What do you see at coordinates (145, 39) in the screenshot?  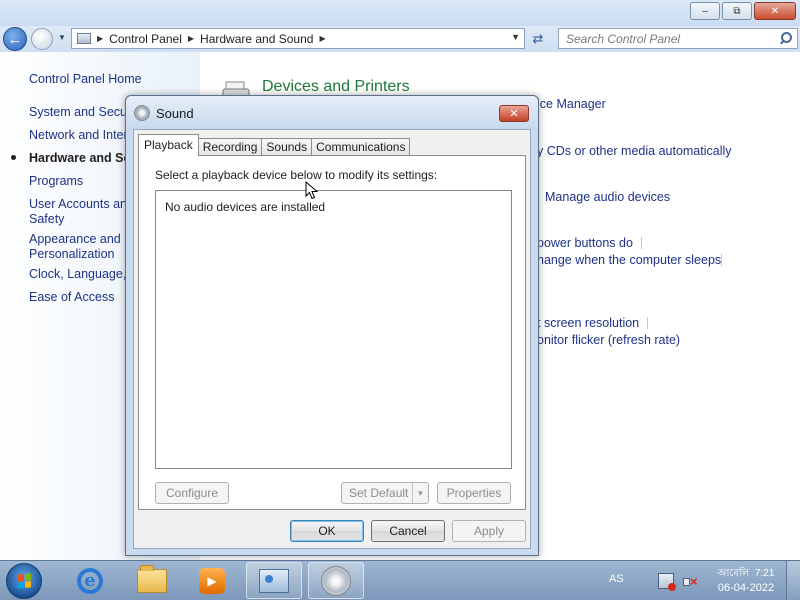 I see `breadcrumb-control-panel: Control Panel` at bounding box center [145, 39].